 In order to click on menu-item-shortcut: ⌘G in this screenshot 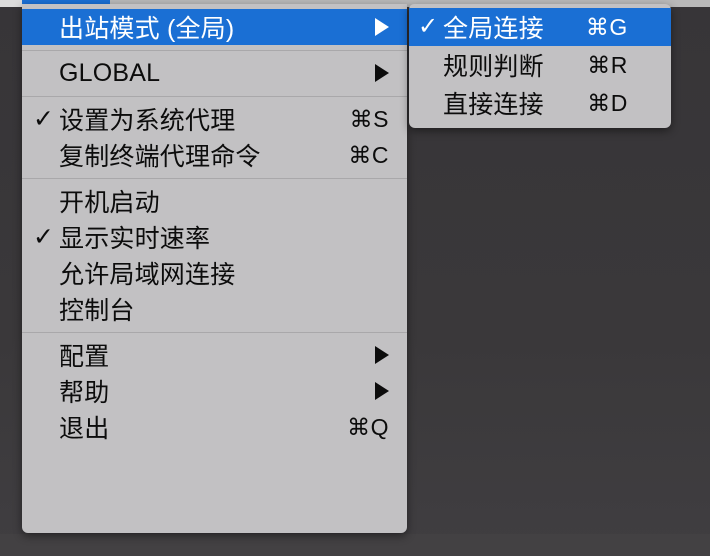, I will do `click(606, 26)`.